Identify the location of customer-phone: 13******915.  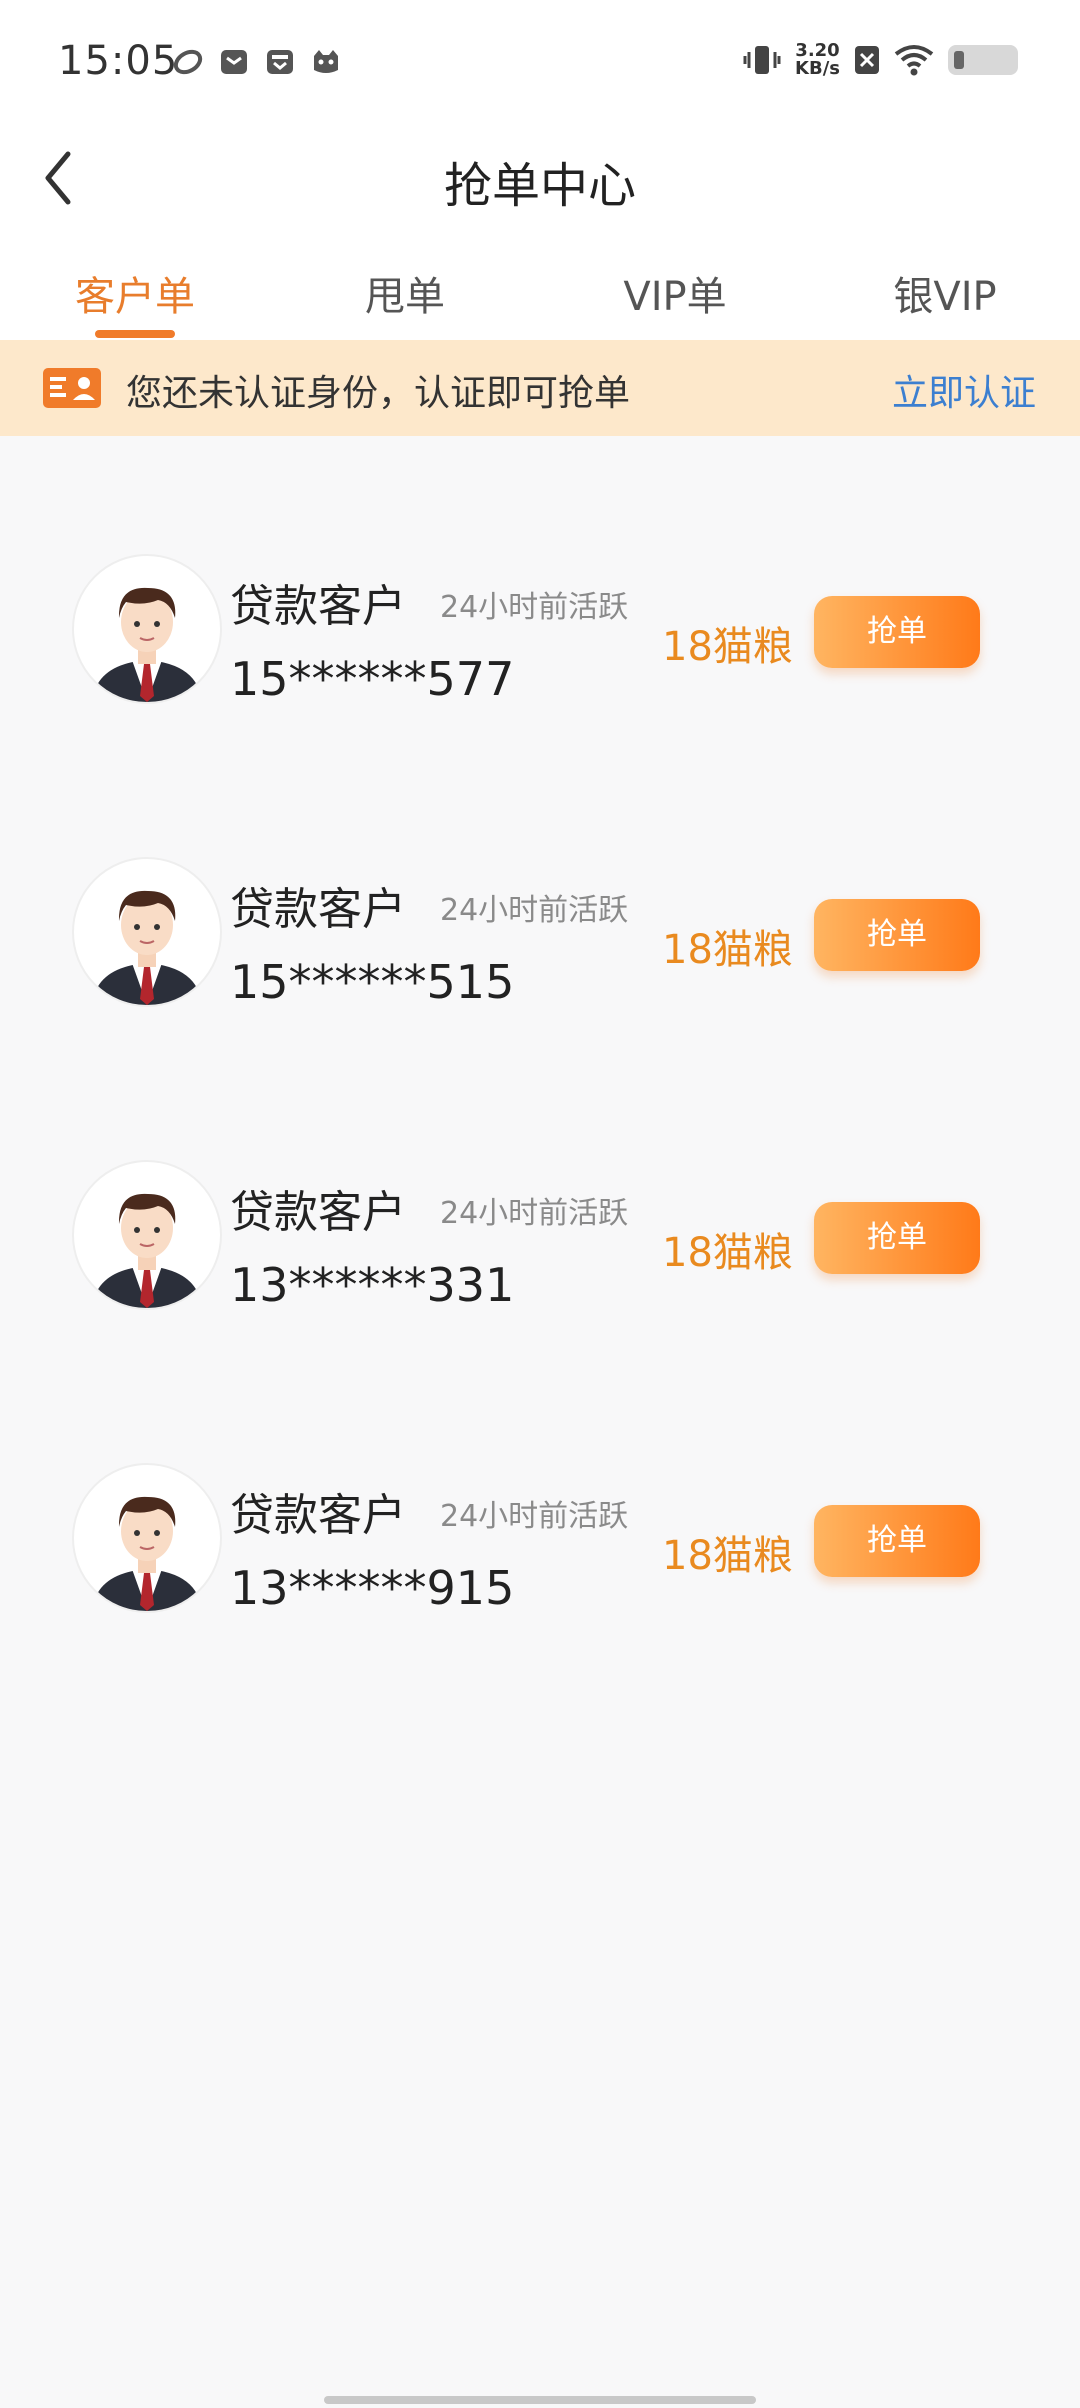
(372, 1588).